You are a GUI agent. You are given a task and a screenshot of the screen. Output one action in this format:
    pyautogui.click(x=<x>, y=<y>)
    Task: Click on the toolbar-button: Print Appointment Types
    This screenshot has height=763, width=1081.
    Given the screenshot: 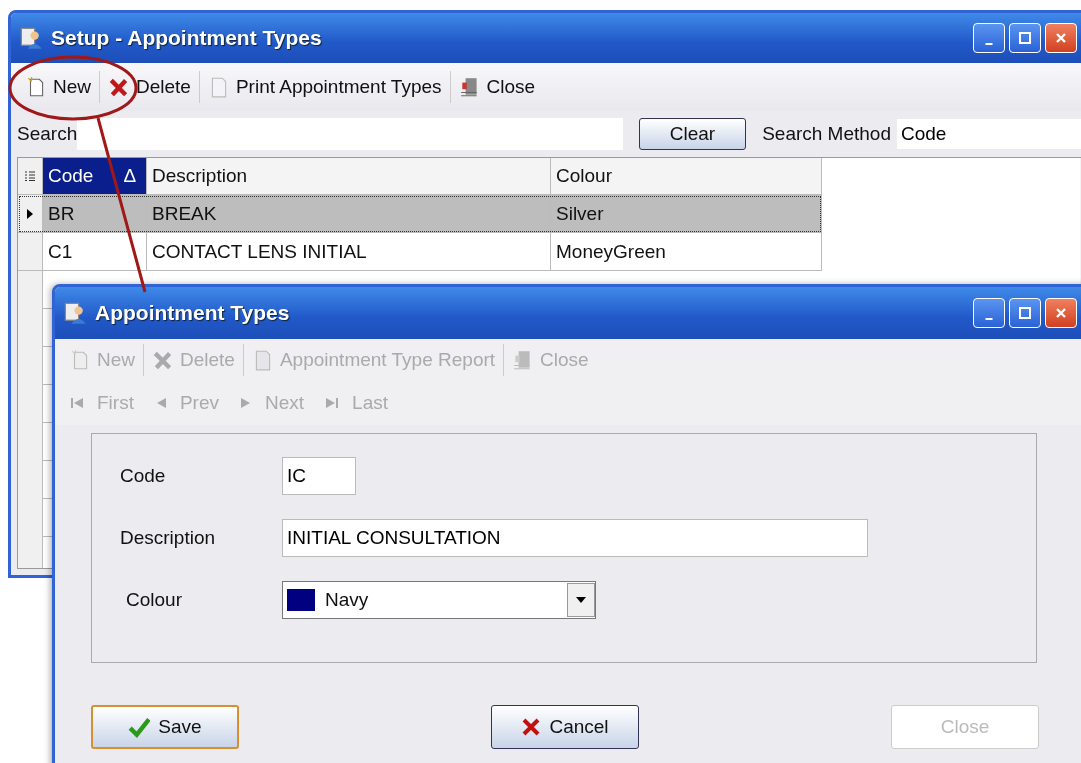 What is the action you would take?
    pyautogui.click(x=324, y=87)
    